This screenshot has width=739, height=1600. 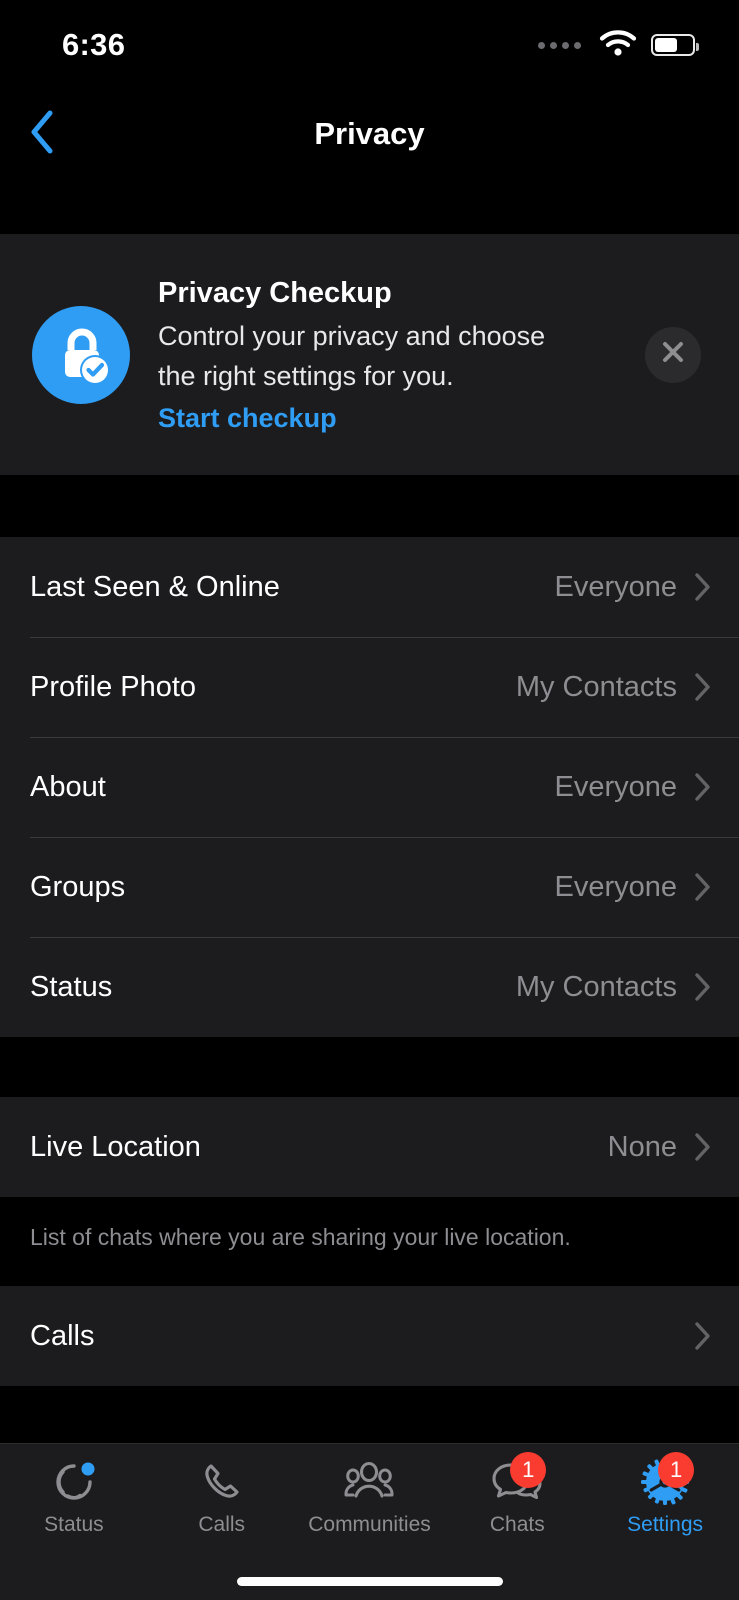 I want to click on privacy-checkup-title: Privacy Checkup, so click(x=275, y=292).